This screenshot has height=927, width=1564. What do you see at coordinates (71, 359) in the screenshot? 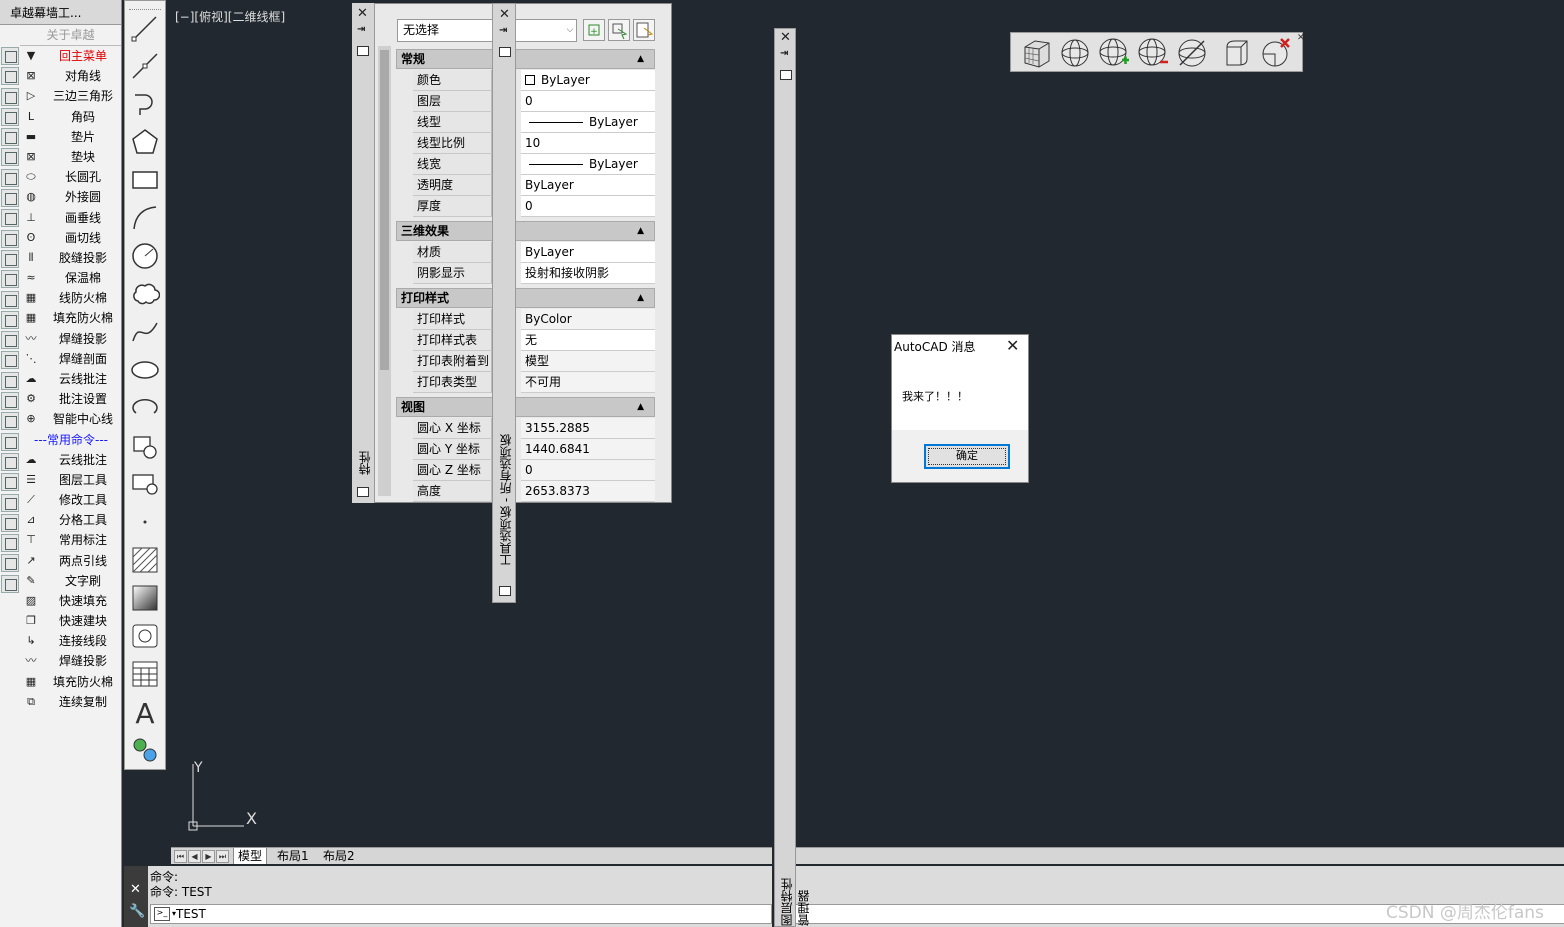
I see `menu-item: ⋱ 焊缝剖面` at bounding box center [71, 359].